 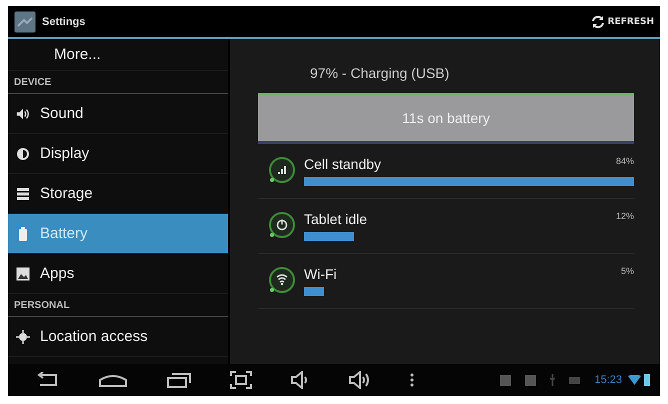 I want to click on volume-up-icon, so click(x=360, y=380).